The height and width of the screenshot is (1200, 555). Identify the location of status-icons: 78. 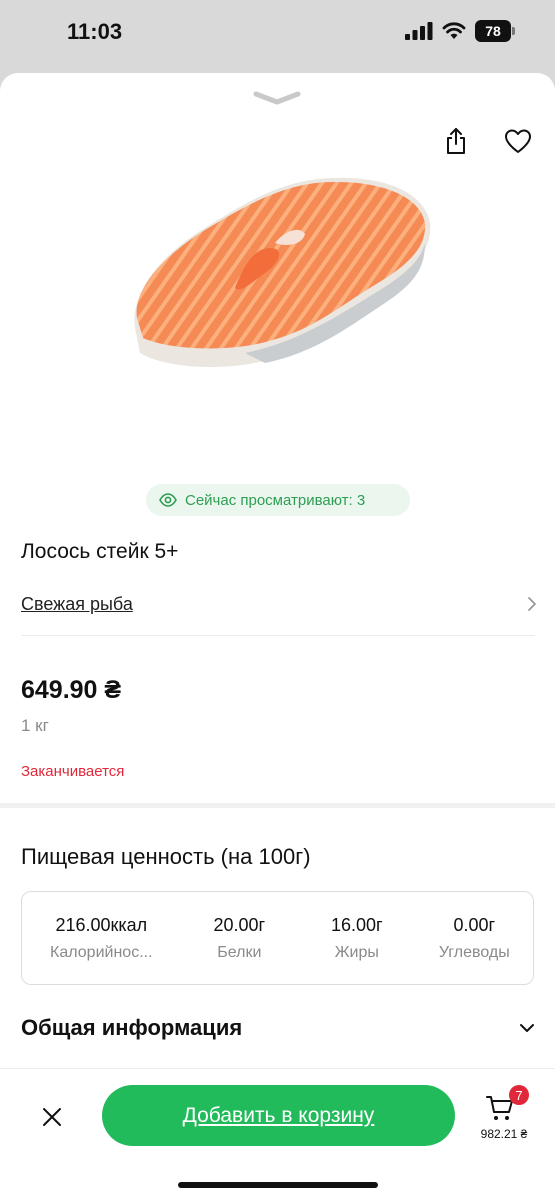
(460, 31).